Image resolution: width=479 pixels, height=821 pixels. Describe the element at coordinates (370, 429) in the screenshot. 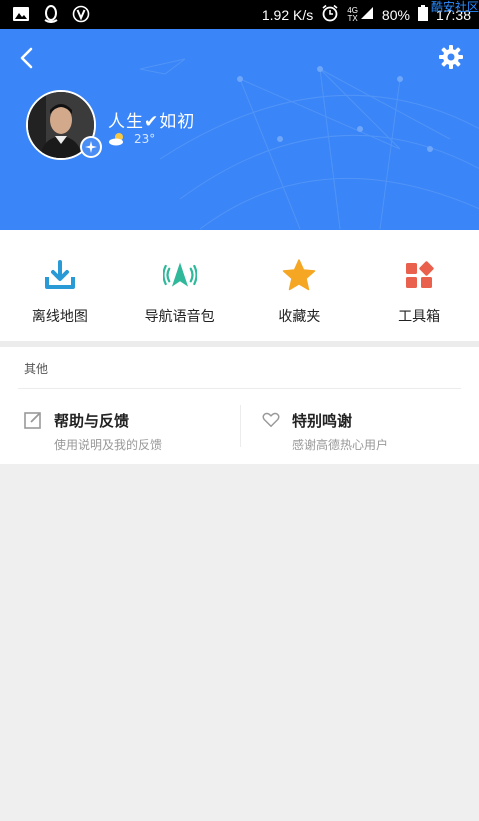

I see `special-thanks-item: 特别鸣谢 感谢高德热心用户` at that location.